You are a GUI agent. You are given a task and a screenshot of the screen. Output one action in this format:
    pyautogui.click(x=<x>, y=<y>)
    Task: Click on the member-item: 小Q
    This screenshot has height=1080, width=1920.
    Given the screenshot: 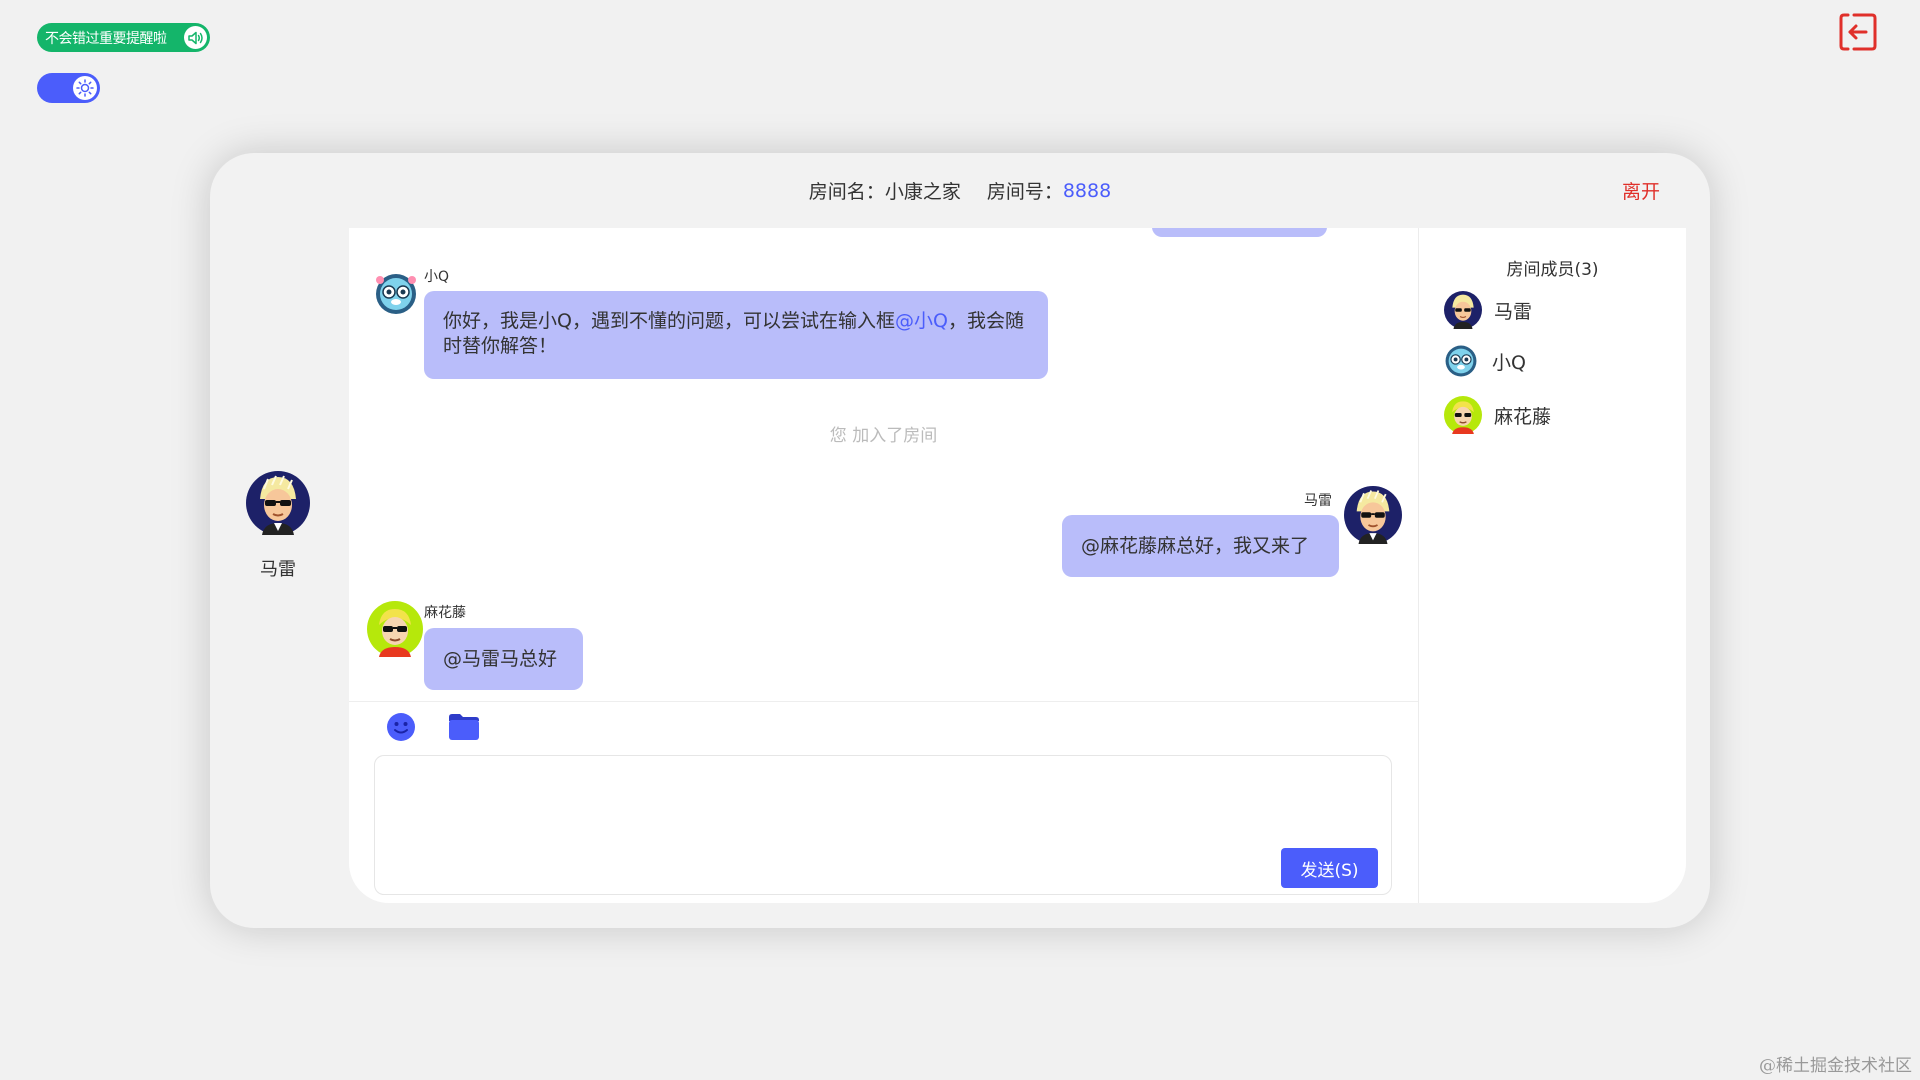 What is the action you would take?
    pyautogui.click(x=1485, y=361)
    